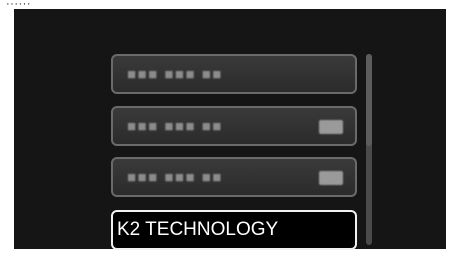 The width and height of the screenshot is (459, 257). I want to click on menu-item-2: ■■■ ■■■ ■■, so click(234, 126).